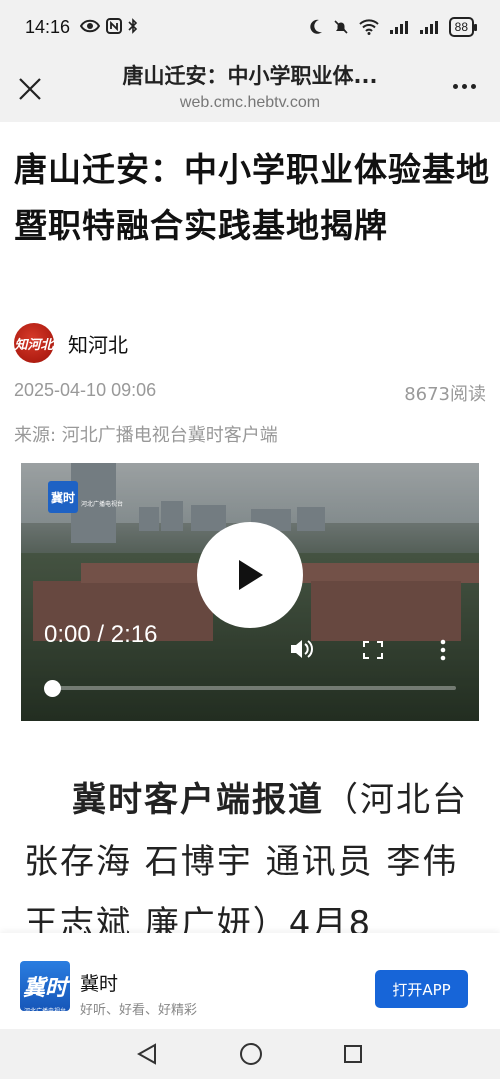 The width and height of the screenshot is (500, 1079). What do you see at coordinates (250, 981) in the screenshot?
I see `app-download-banner: 冀时 河北广播电视台 冀时 好听、好看、好精彩 打开APP` at bounding box center [250, 981].